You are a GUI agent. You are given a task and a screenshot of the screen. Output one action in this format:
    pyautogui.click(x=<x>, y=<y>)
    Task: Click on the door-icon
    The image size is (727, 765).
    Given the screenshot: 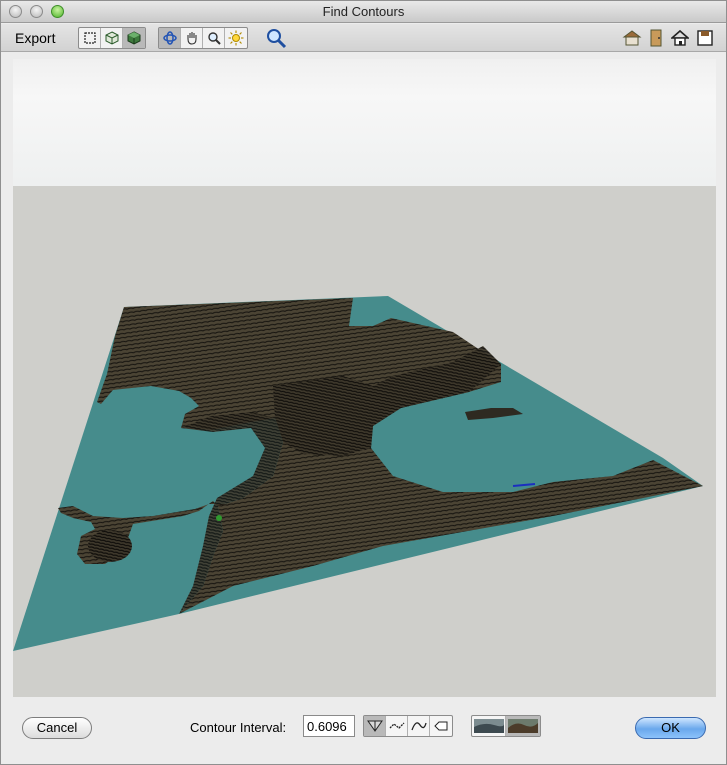 What is the action you would take?
    pyautogui.click(x=656, y=38)
    